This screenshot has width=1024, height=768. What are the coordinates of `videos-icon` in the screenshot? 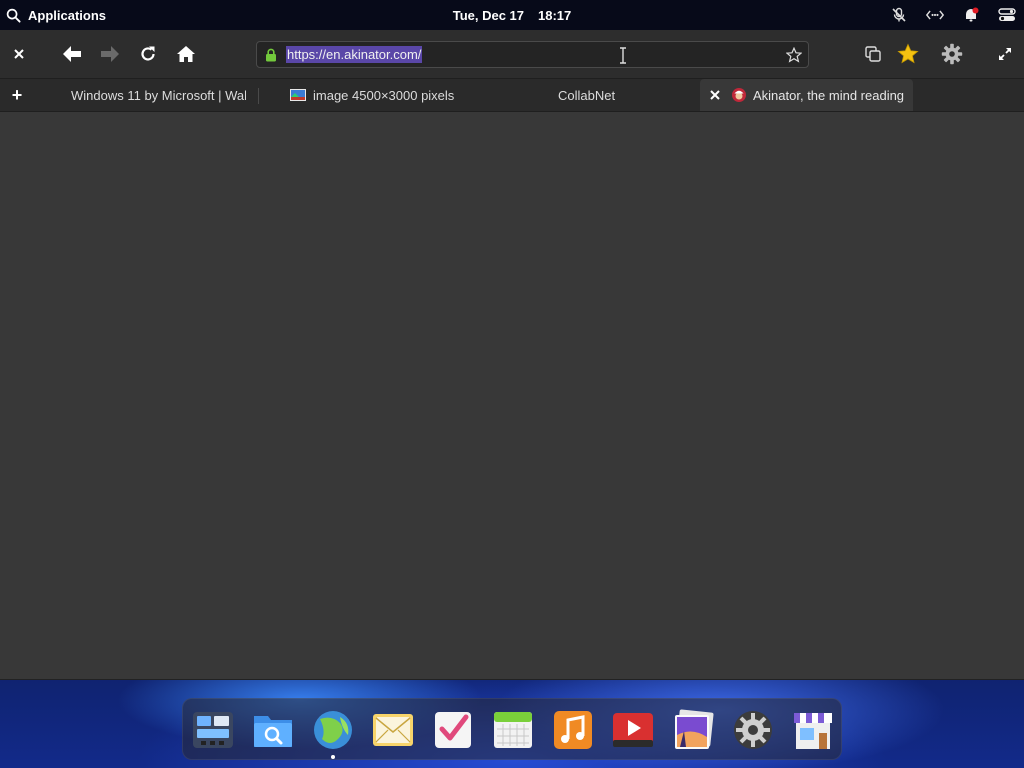 It's located at (633, 730).